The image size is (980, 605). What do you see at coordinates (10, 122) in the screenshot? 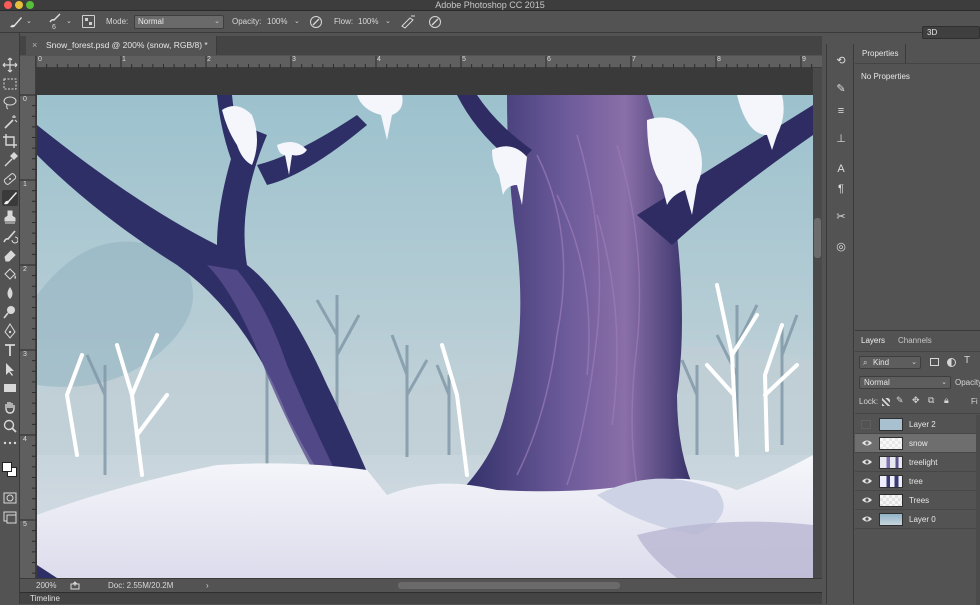
I see `magic-wand-icon` at bounding box center [10, 122].